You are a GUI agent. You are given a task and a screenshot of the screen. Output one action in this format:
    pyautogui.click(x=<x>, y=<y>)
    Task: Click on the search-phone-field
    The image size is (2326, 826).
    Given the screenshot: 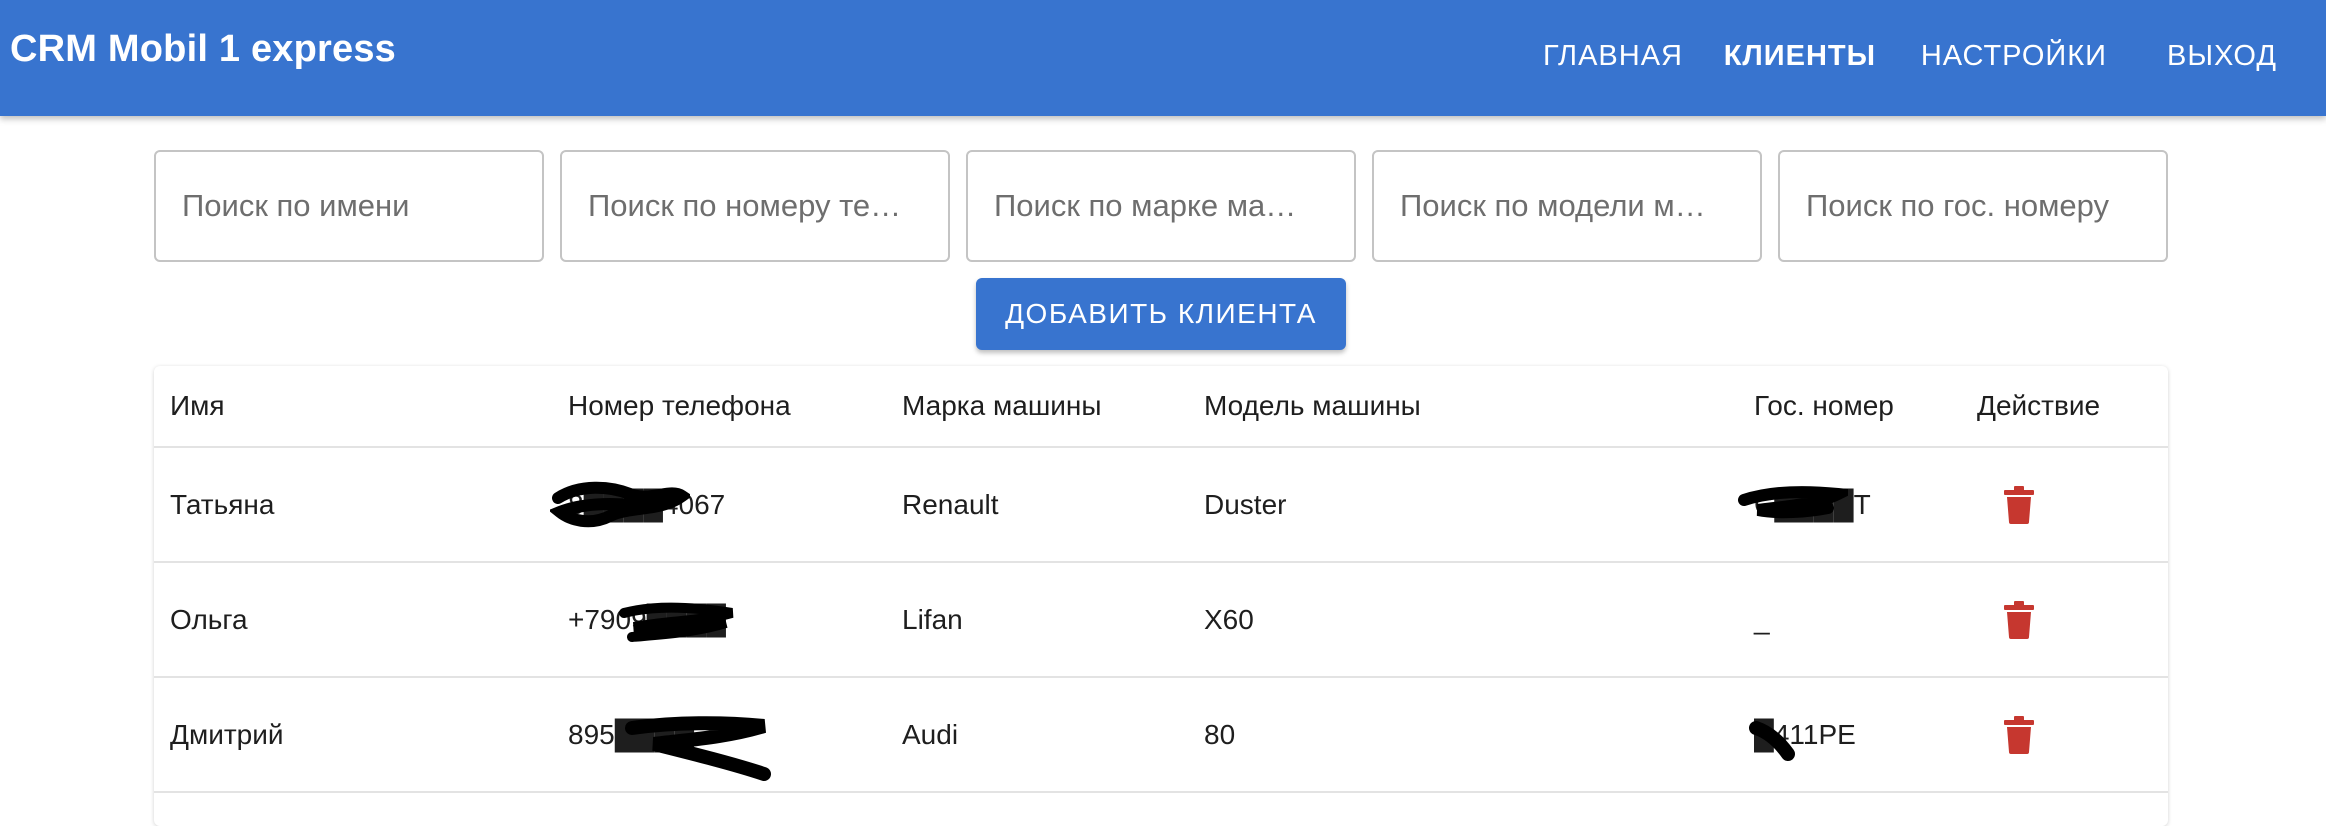 What is the action you would take?
    pyautogui.click(x=755, y=206)
    